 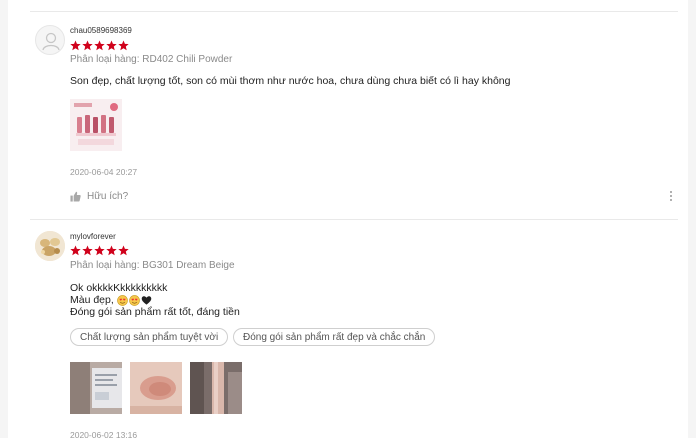 What do you see at coordinates (4, 219) in the screenshot?
I see `page-left-margin` at bounding box center [4, 219].